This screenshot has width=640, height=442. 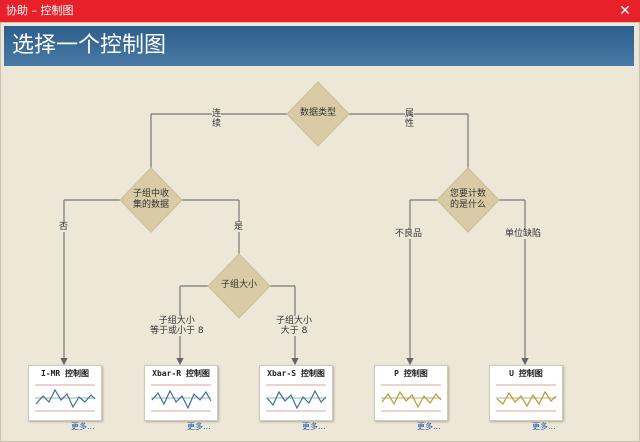 I want to click on edge-label-size-gt8: 子组大小 大于 8, so click(x=294, y=326).